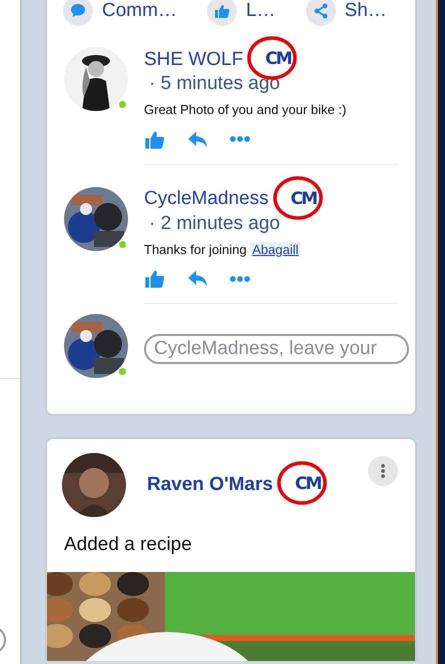 This screenshot has height=664, width=445. I want to click on mention-link: Abagaill, so click(275, 249).